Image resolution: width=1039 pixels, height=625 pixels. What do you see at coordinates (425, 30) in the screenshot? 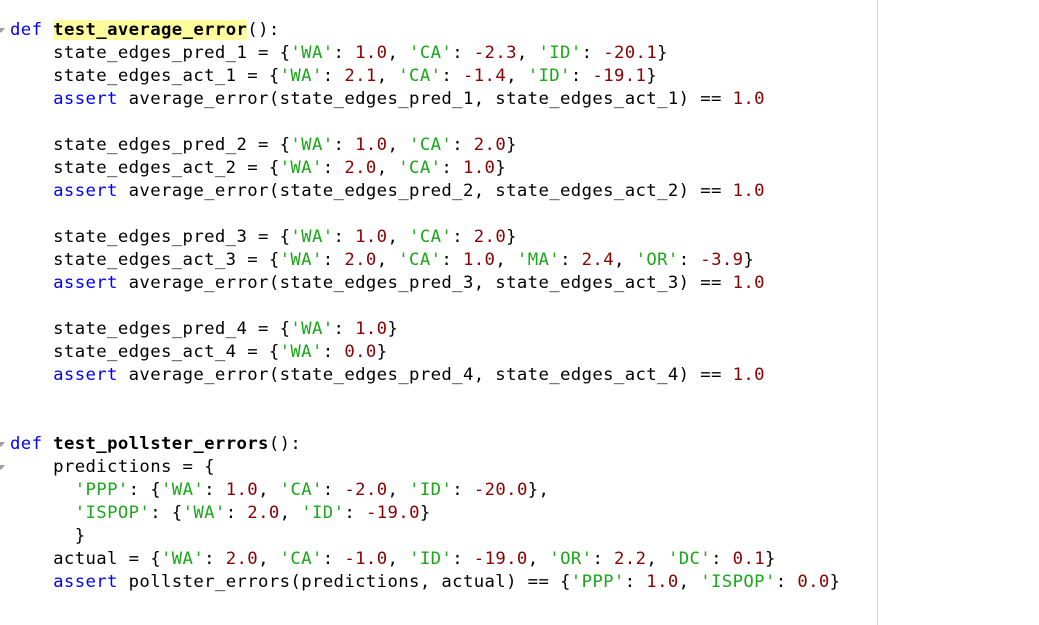
I see `code-line: def test_average_error():` at bounding box center [425, 30].